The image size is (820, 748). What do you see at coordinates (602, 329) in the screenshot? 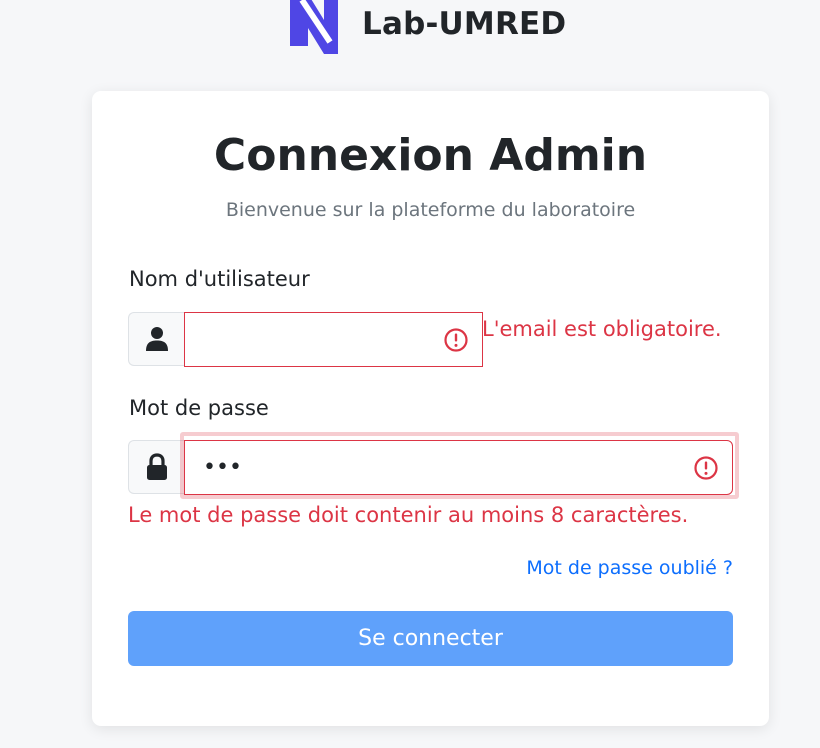
I see `username-error: L'email est obligatoire.` at bounding box center [602, 329].